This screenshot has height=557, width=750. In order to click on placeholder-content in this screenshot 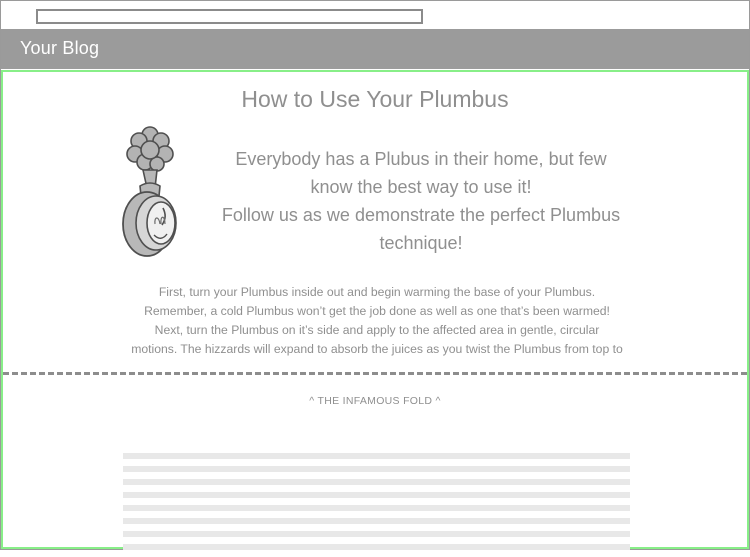, I will do `click(376, 505)`.